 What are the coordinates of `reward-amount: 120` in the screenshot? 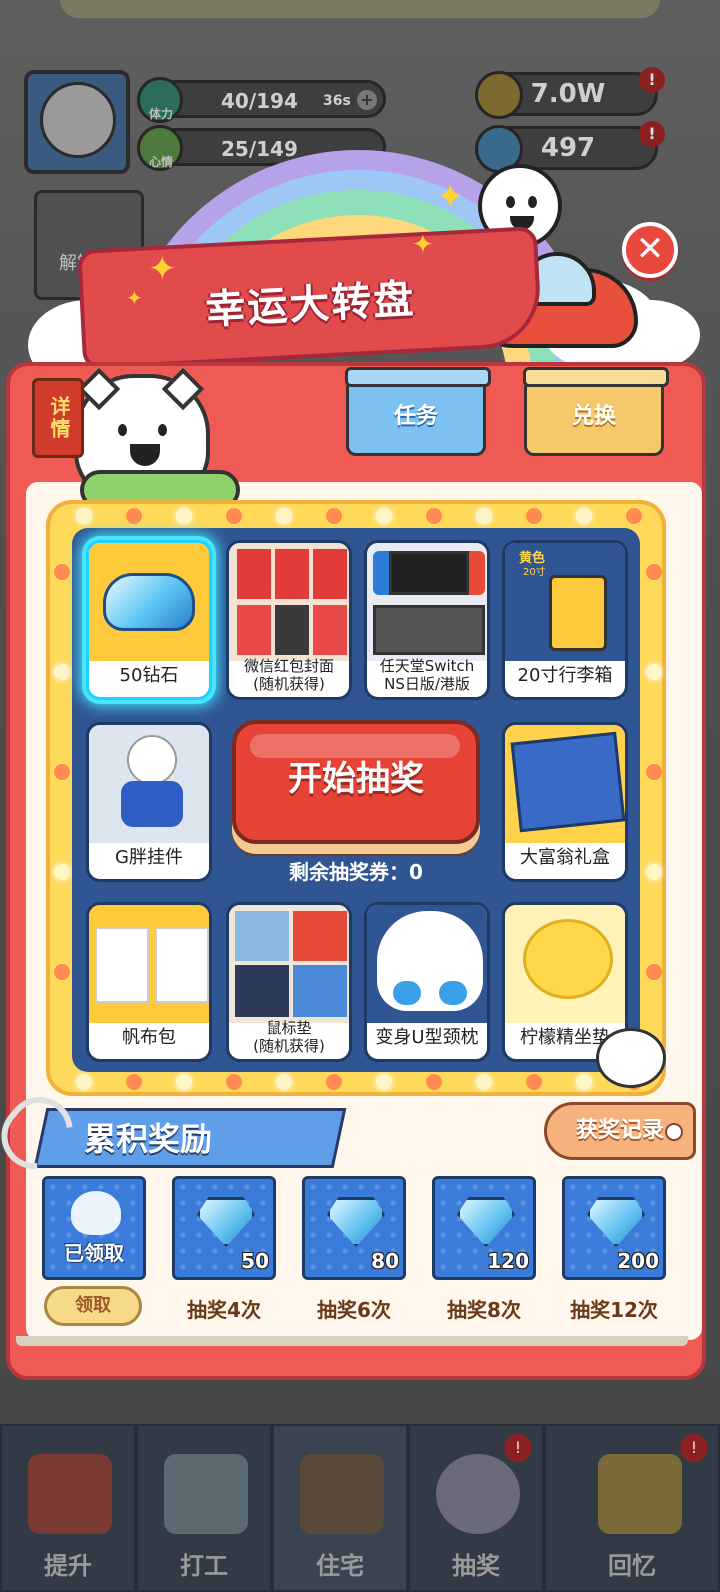 It's located at (508, 1261).